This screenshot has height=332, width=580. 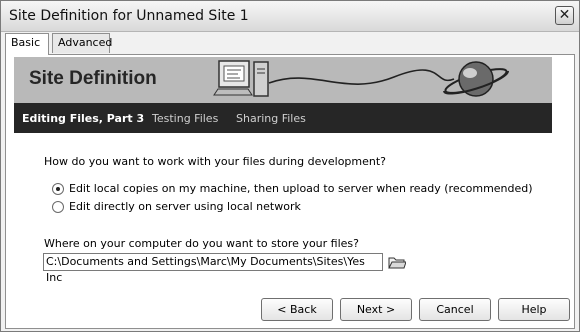 What do you see at coordinates (58, 207) in the screenshot?
I see `radio-edit-server` at bounding box center [58, 207].